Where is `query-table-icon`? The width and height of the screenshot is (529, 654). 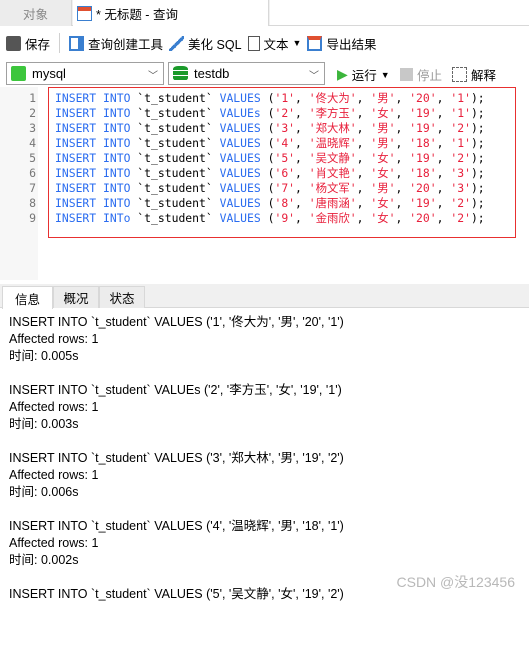
query-table-icon is located at coordinates (84, 13).